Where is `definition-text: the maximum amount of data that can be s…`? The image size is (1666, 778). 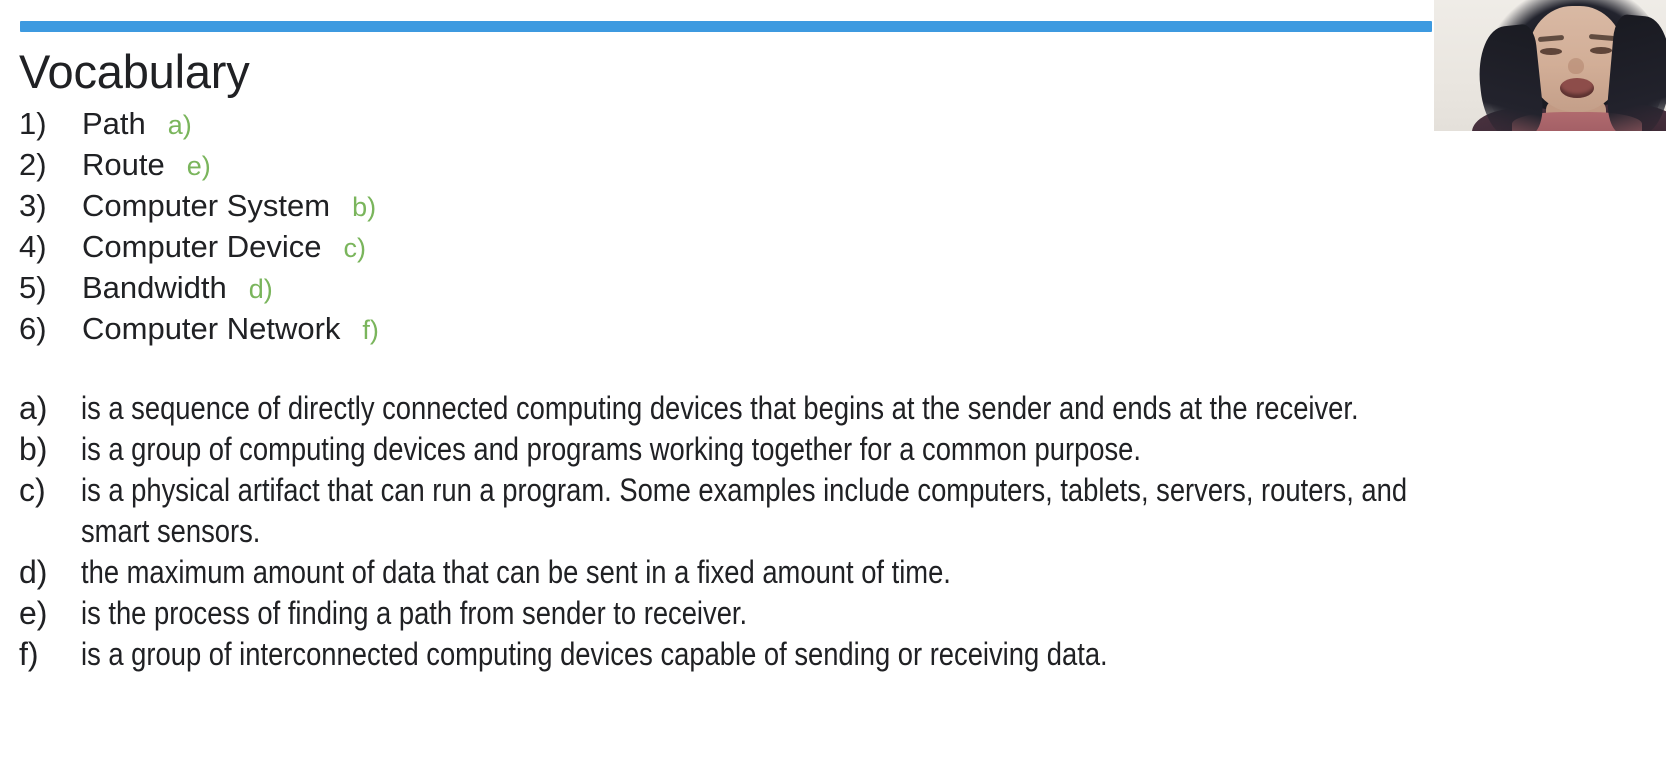
definition-text: the maximum amount of data that can be s… is located at coordinates (516, 572).